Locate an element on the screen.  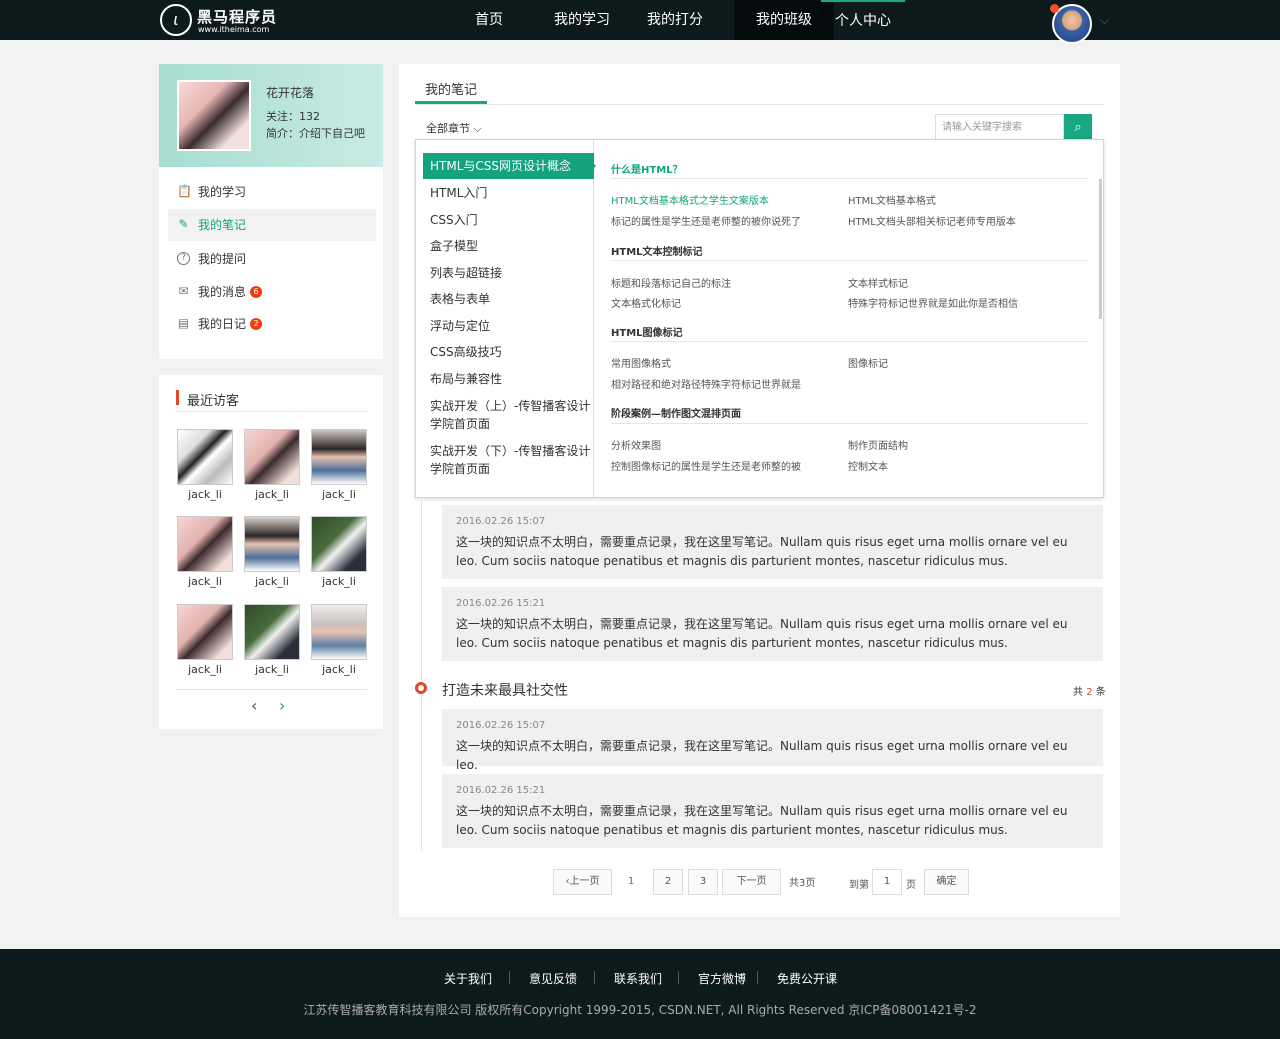
prev-page-button: ‹上一页 is located at coordinates (582, 882).